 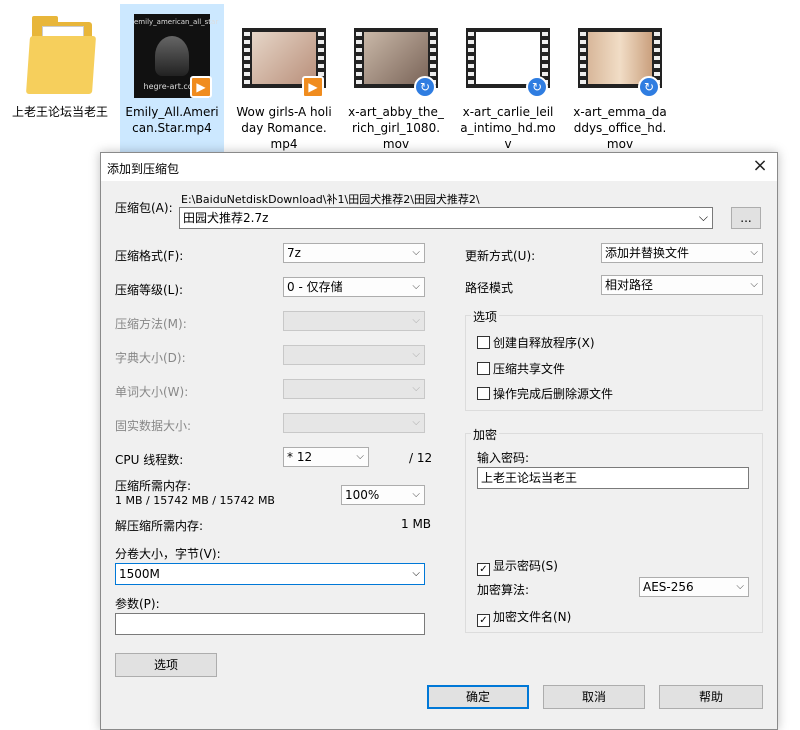 I want to click on video-thumbnail: emily_american_all_star hegre-art.com ▶, so click(x=174, y=55).